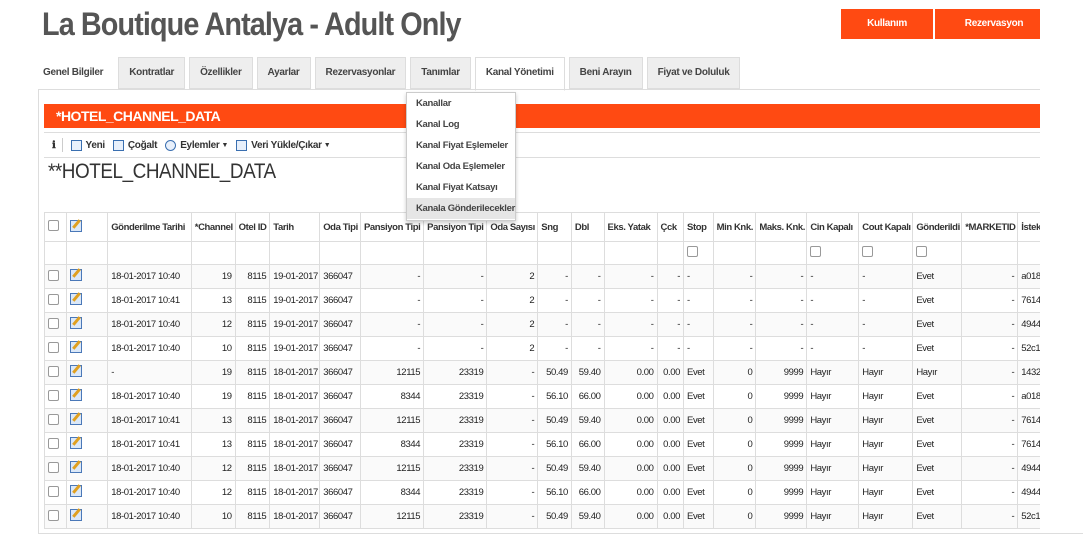  Describe the element at coordinates (461, 145) in the screenshot. I see `menu-item-fiyat-eslemeler: Kanal Fiyat Eşlemeler` at that location.